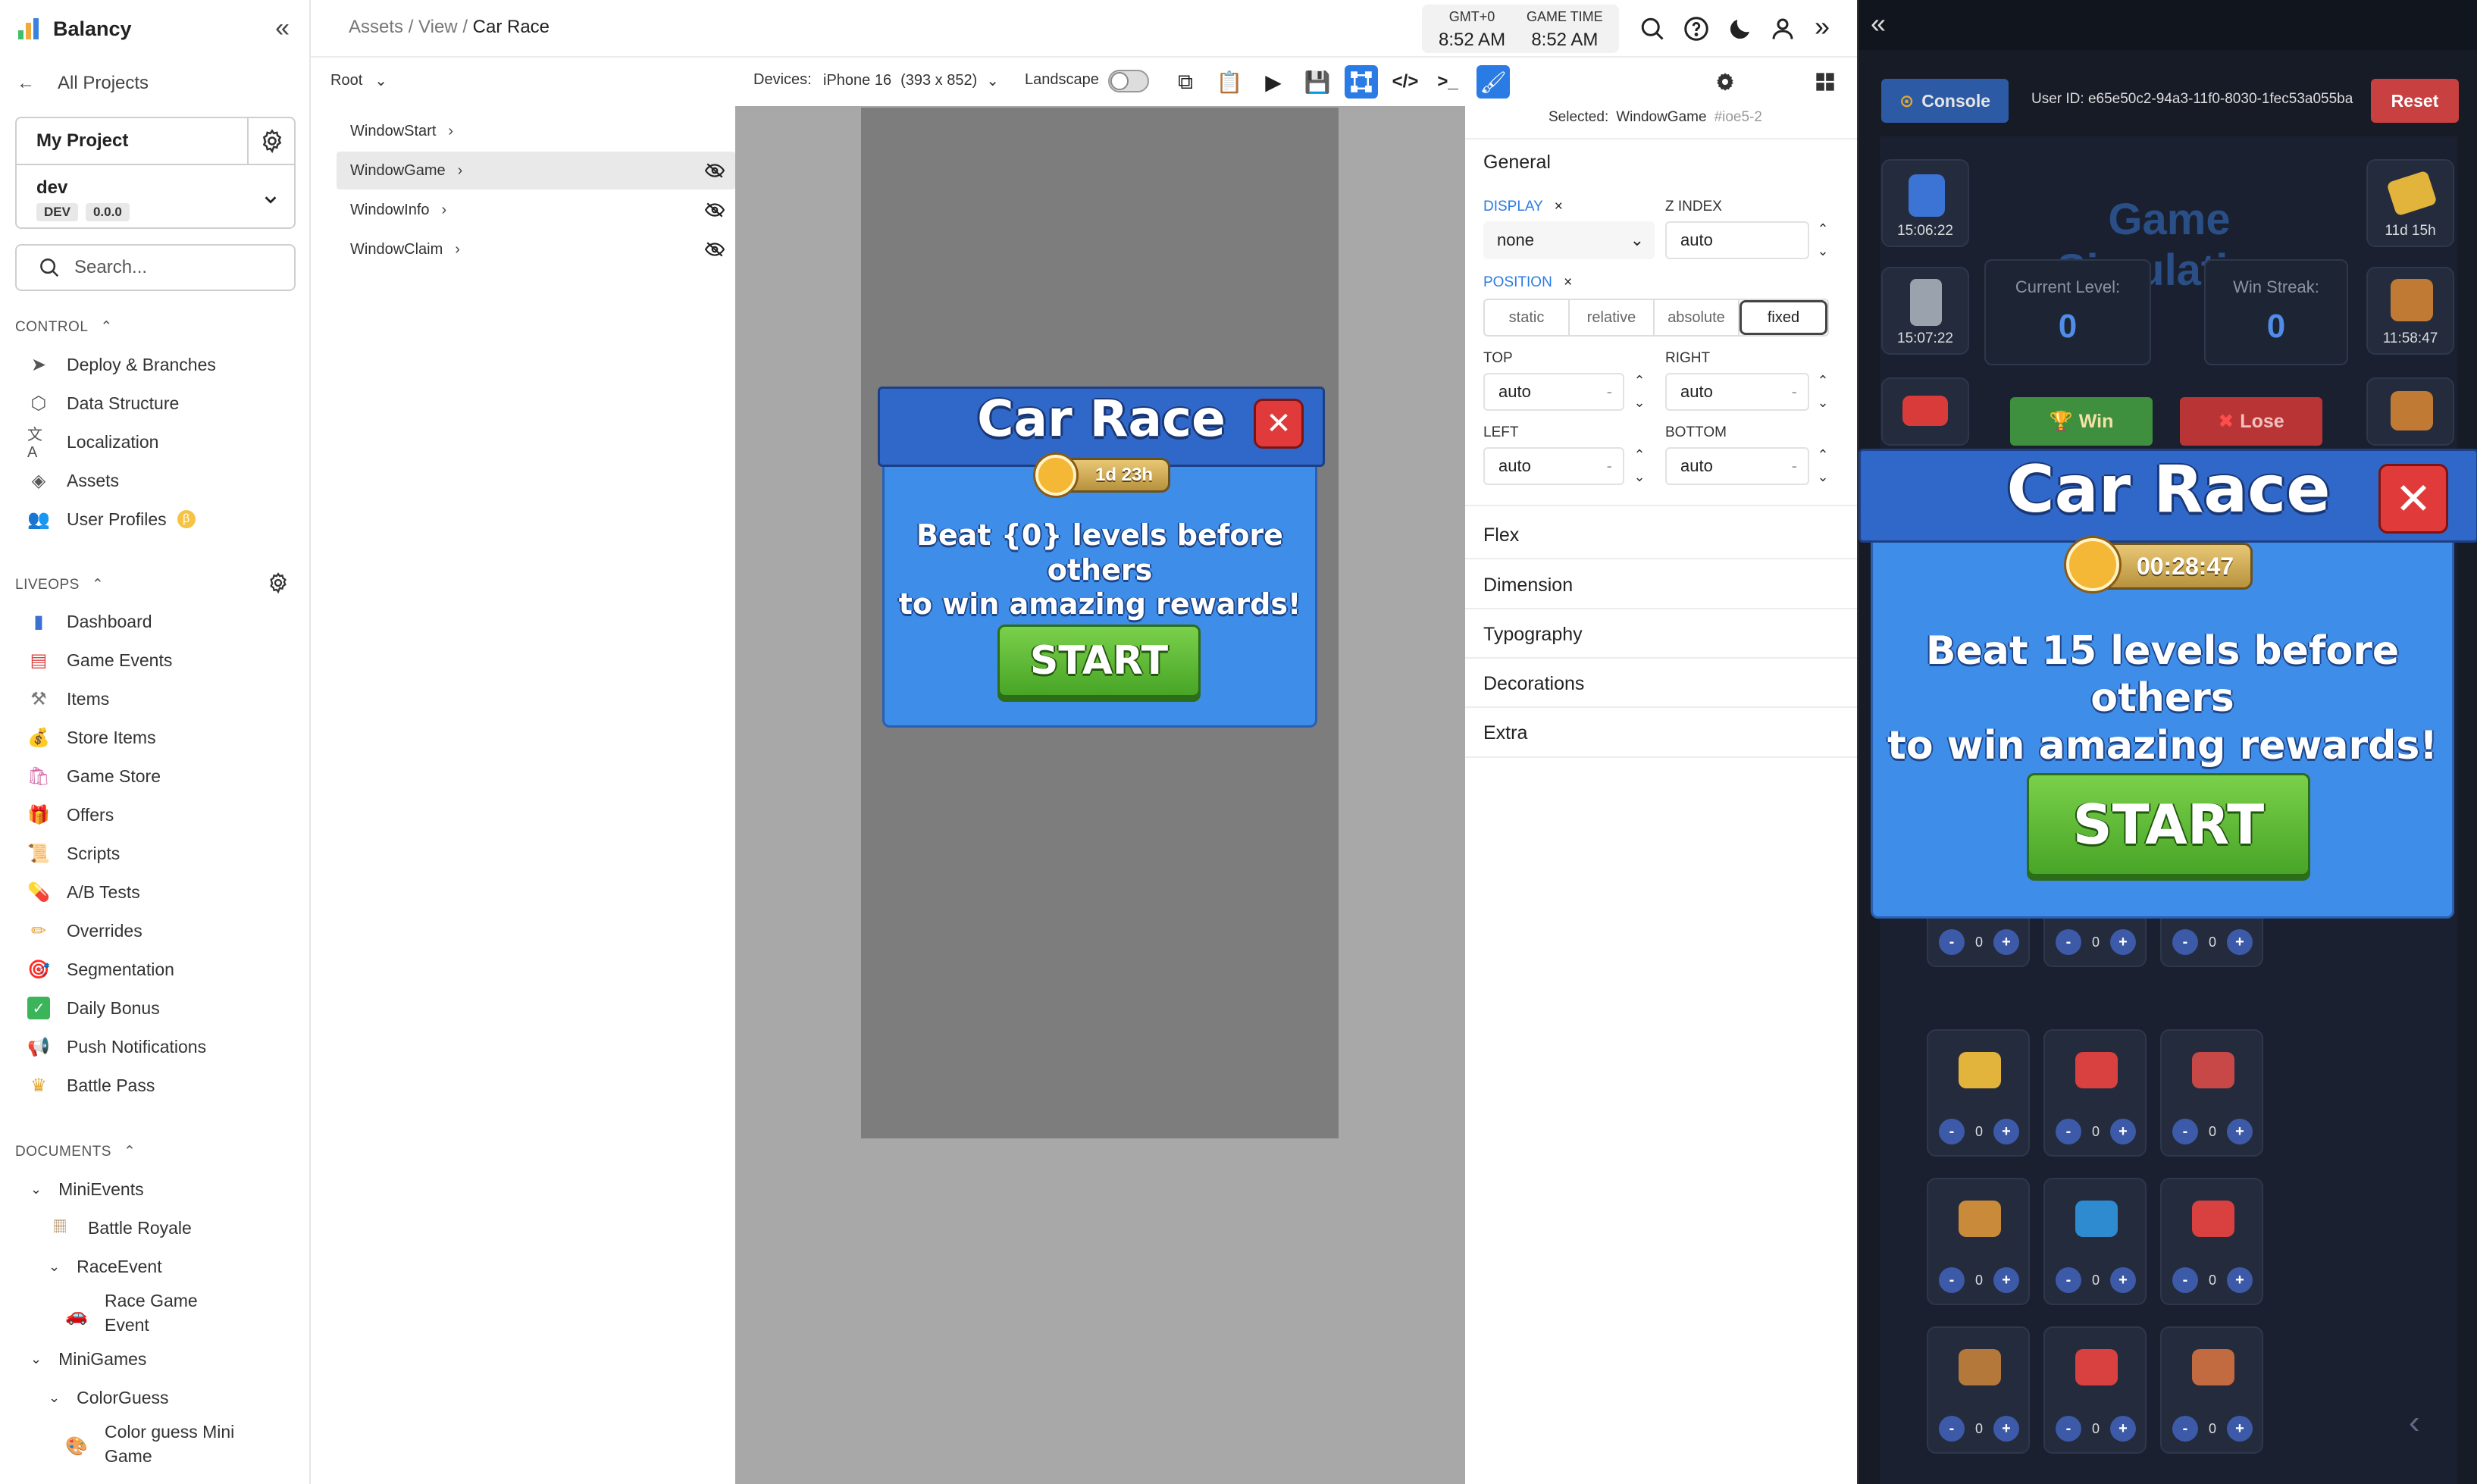  What do you see at coordinates (1185, 82) in the screenshot?
I see `copy-button: ⧉` at bounding box center [1185, 82].